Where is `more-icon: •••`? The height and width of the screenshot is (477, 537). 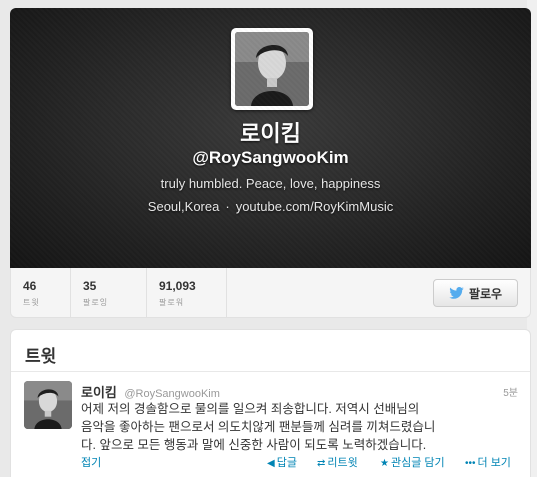
more-icon: ••• is located at coordinates (470, 463).